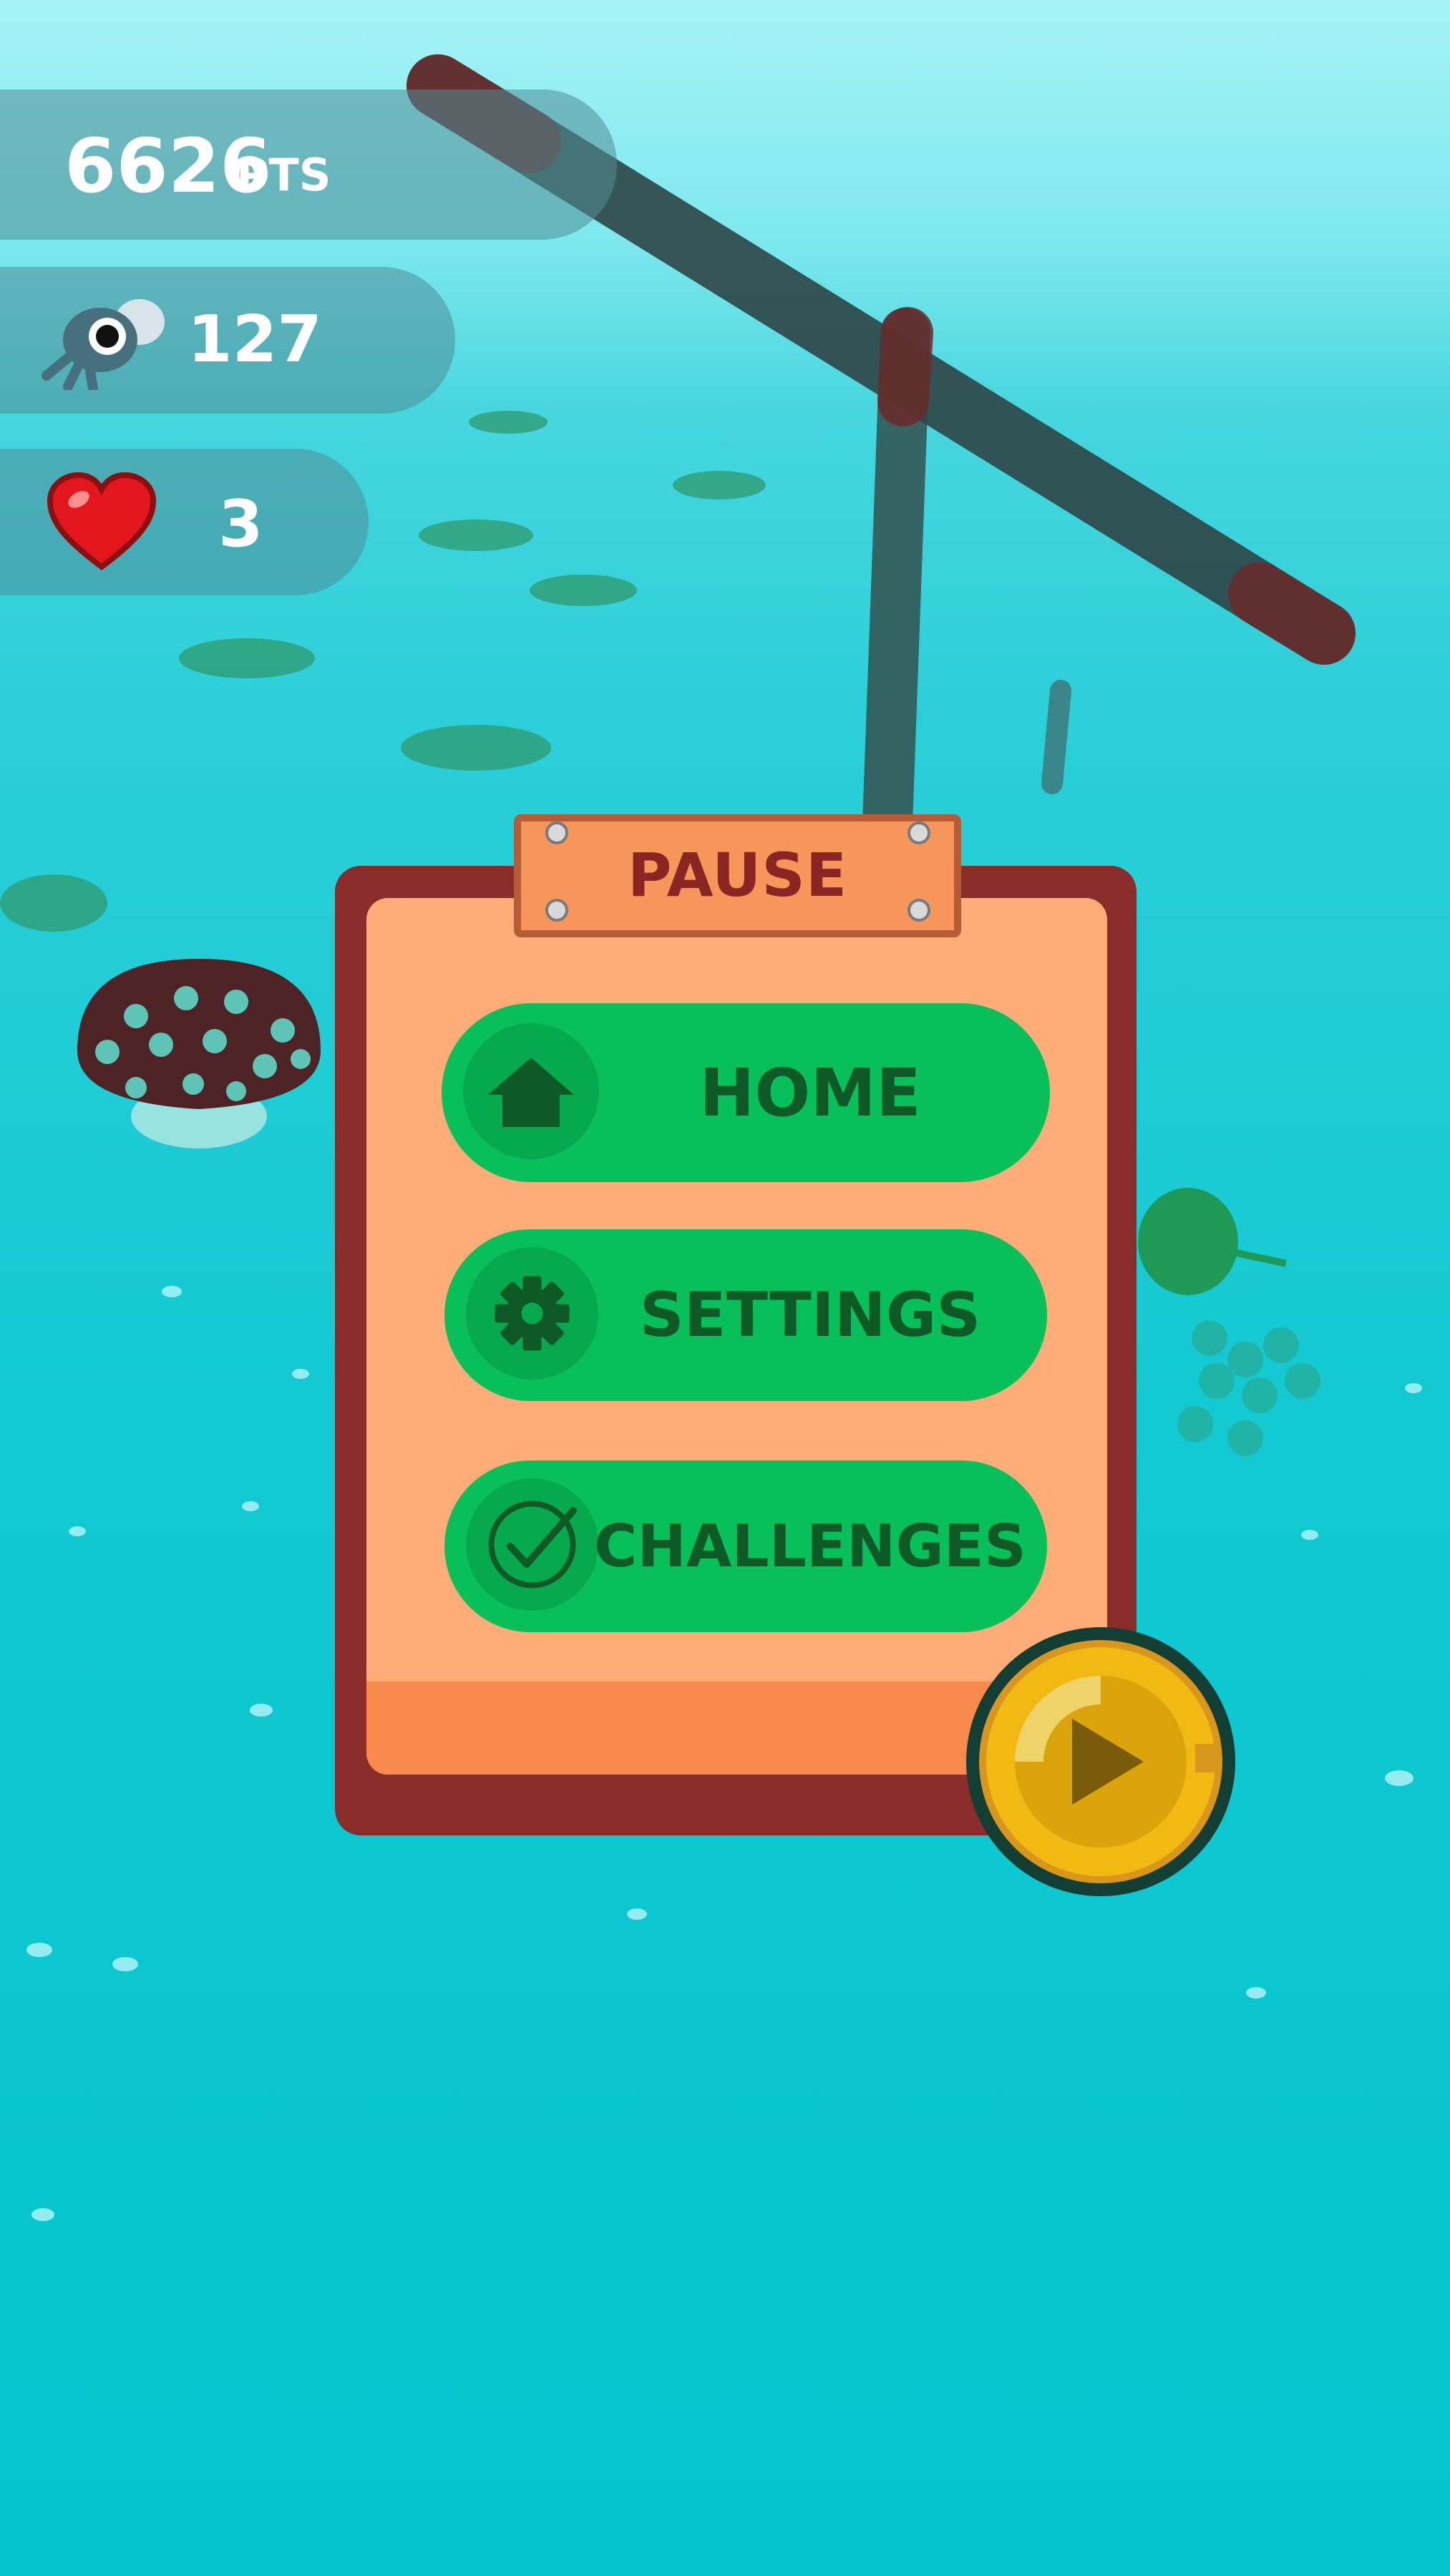  I want to click on checkmark-circle-icon, so click(532, 1545).